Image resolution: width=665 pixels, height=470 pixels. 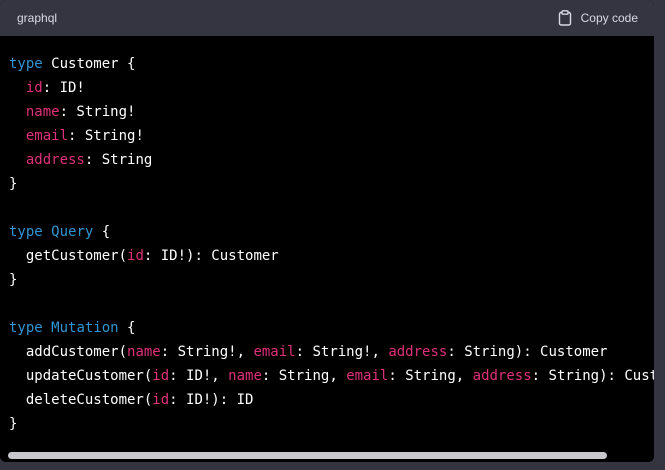 What do you see at coordinates (609, 18) in the screenshot?
I see `copy-code-label: Copy code` at bounding box center [609, 18].